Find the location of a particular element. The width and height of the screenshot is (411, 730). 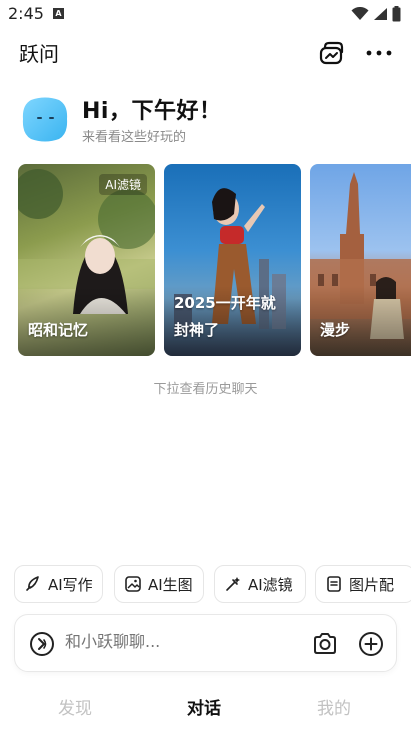

document-icon is located at coordinates (334, 584).